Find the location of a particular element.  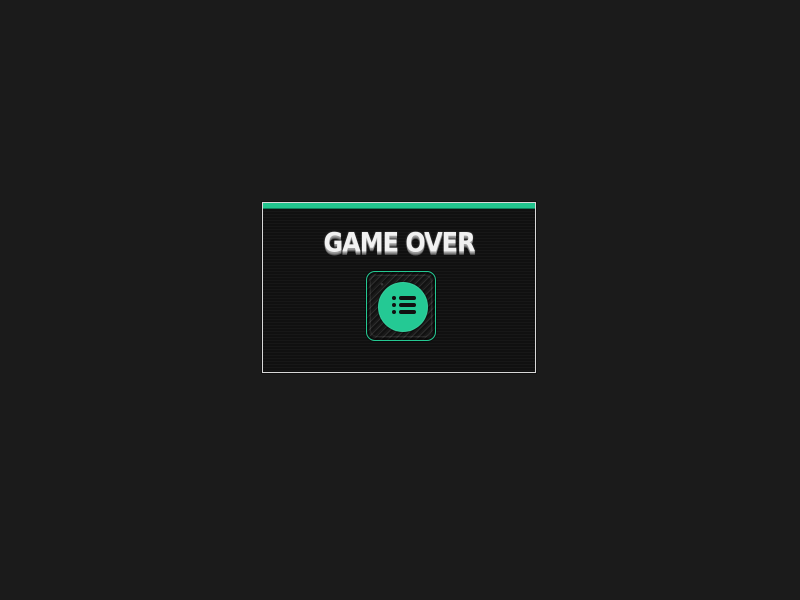

menu-button is located at coordinates (401, 306).